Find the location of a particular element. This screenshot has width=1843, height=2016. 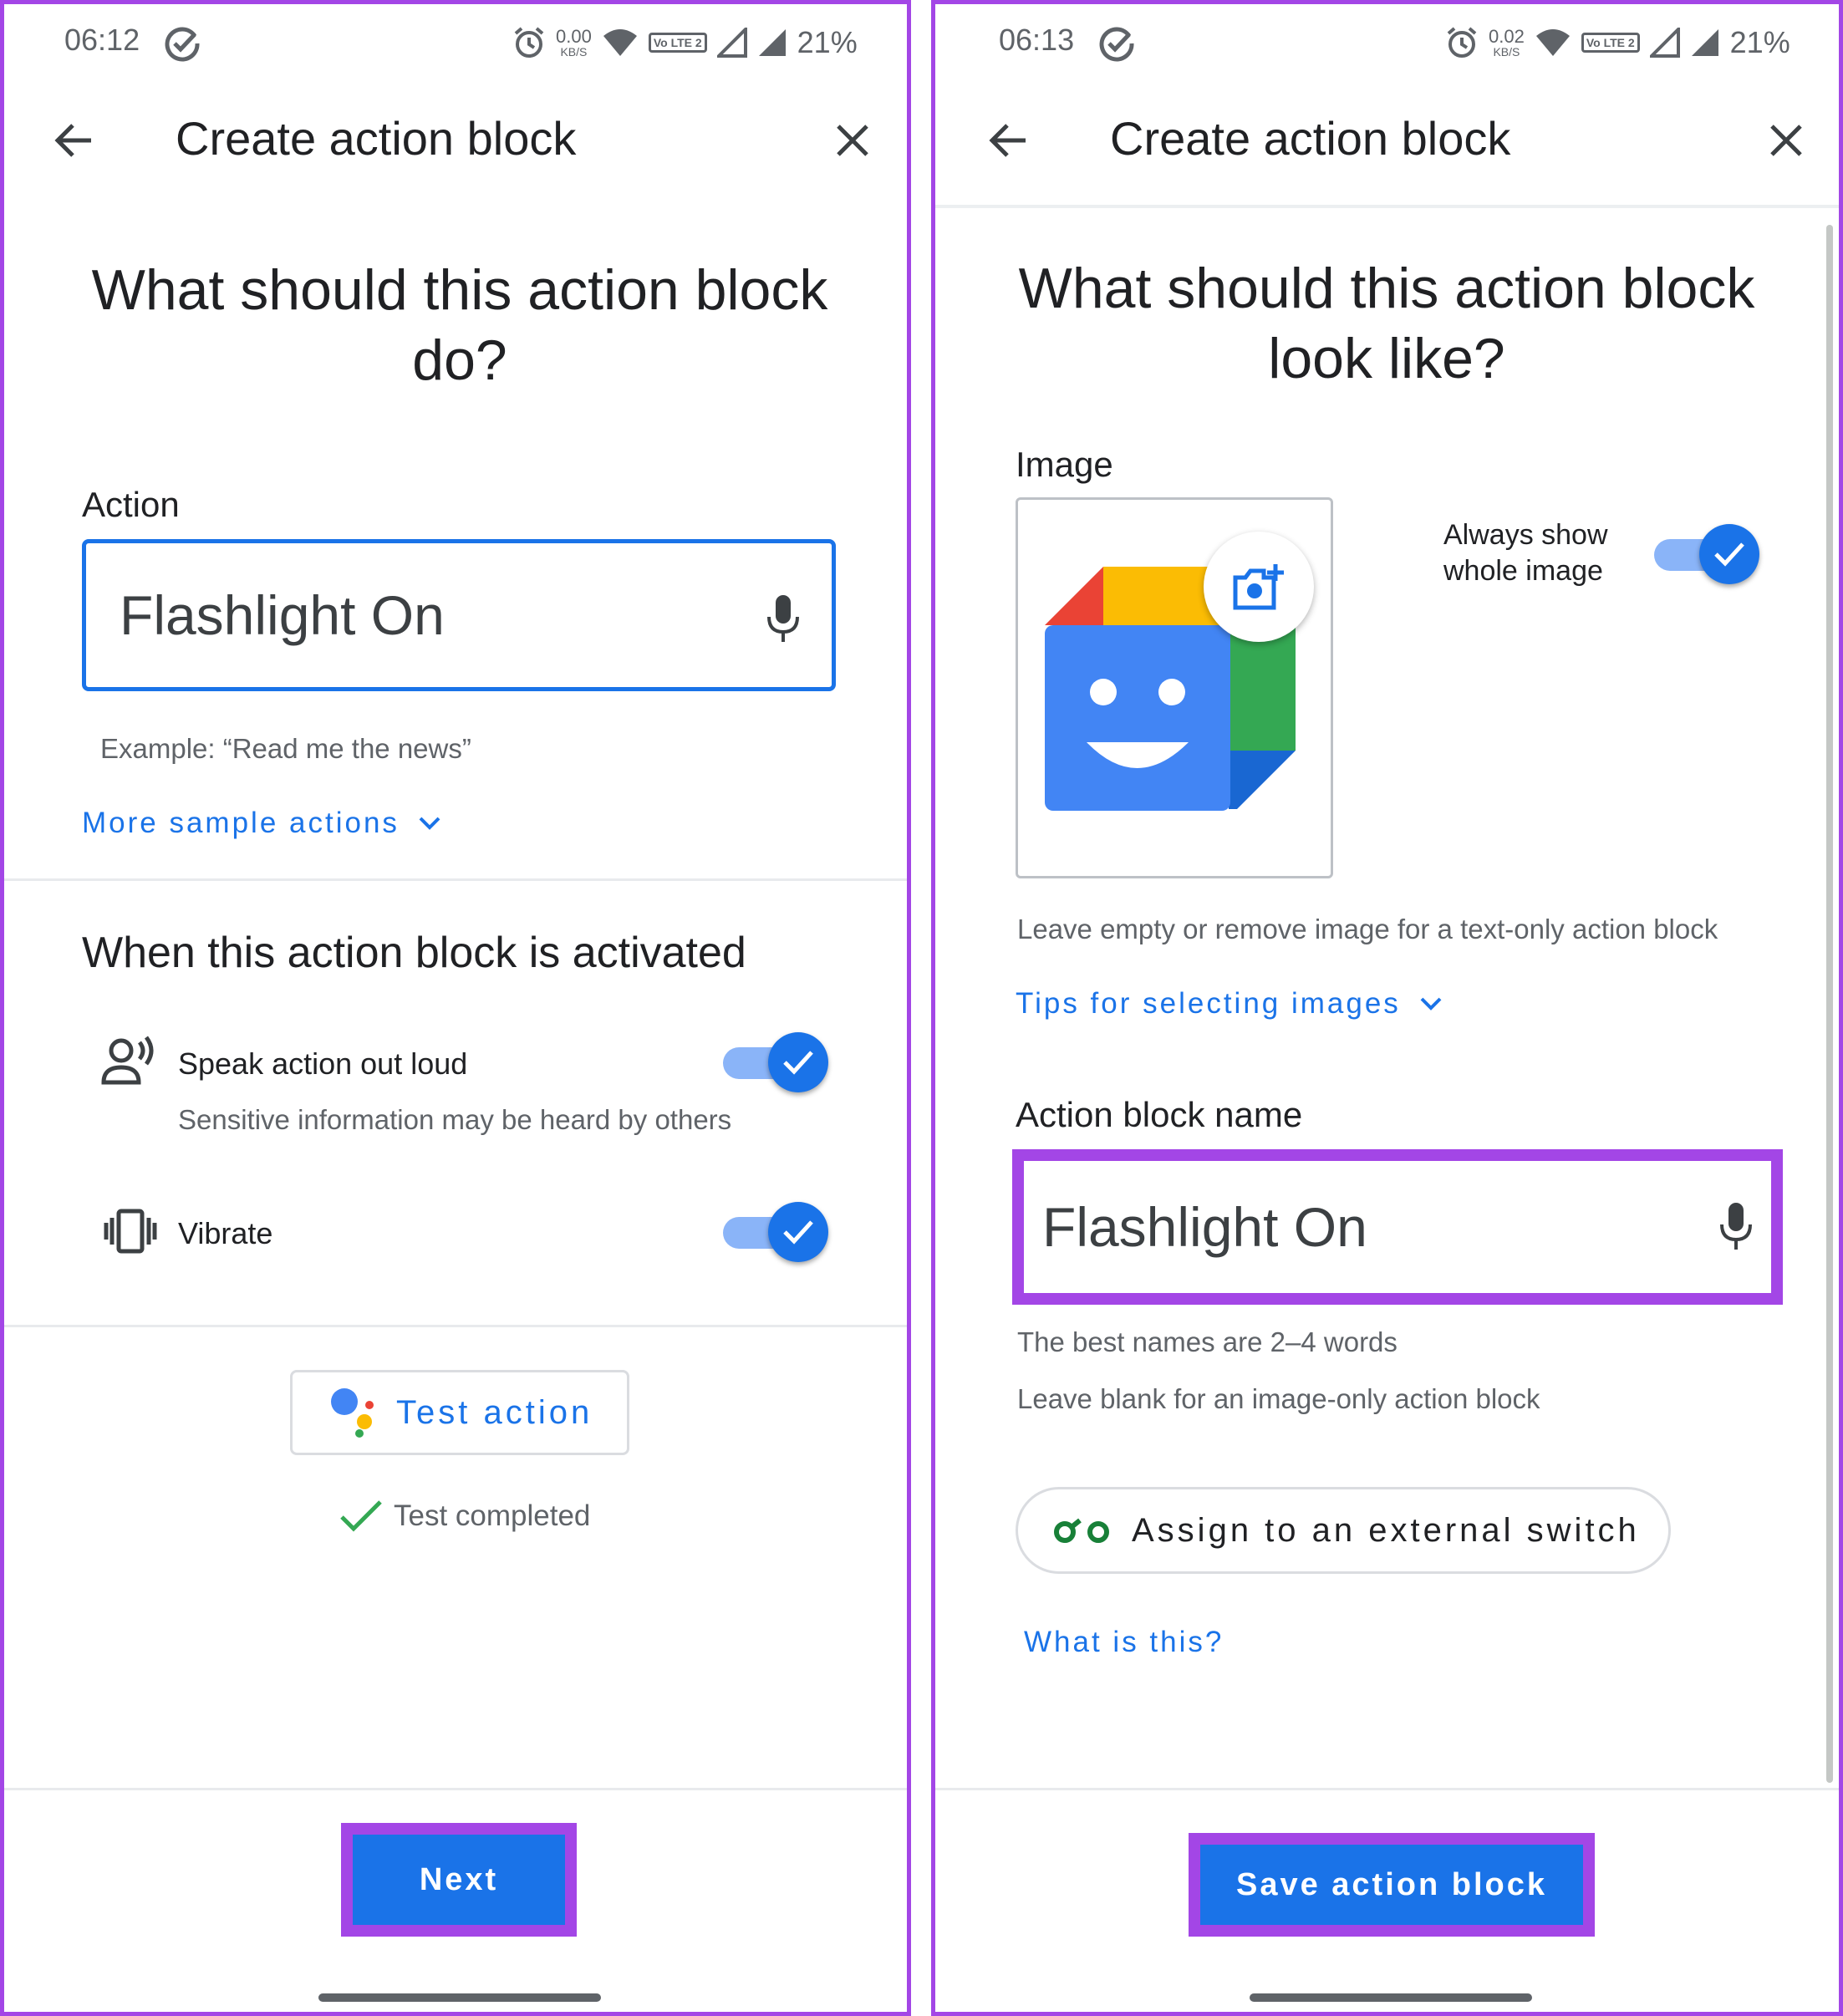

status-time: 06:13 is located at coordinates (1037, 40).